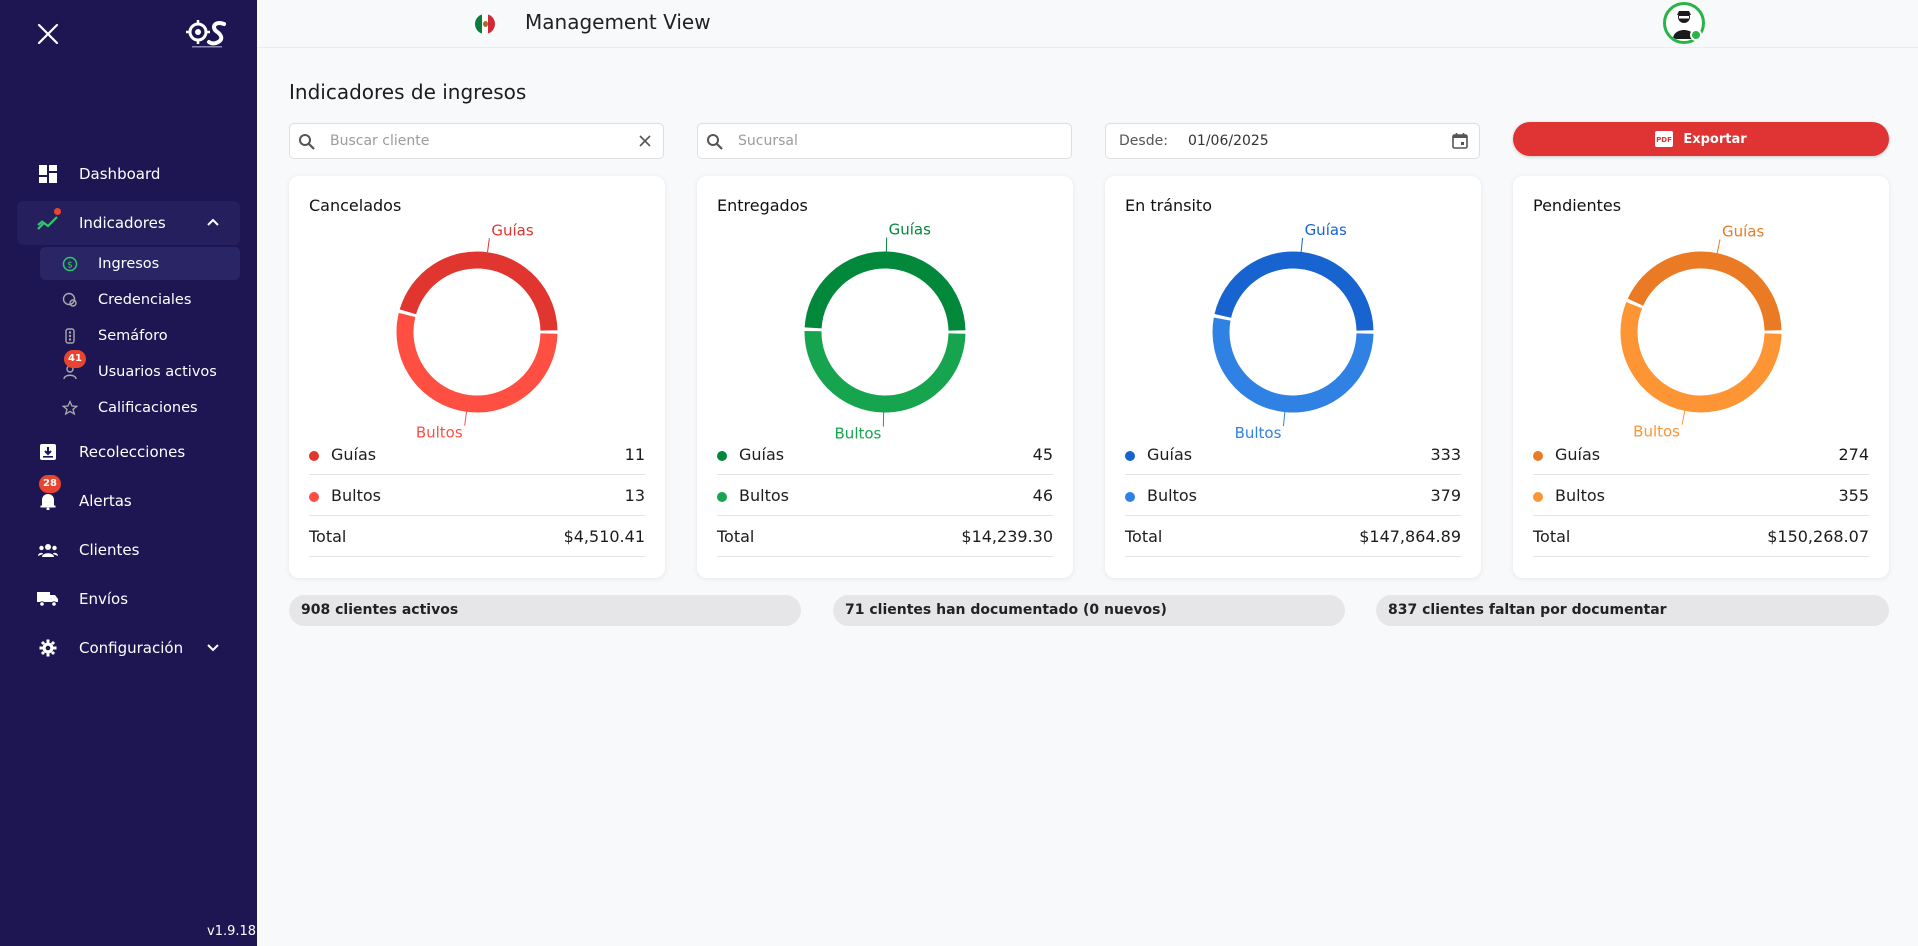 This screenshot has width=1918, height=946. What do you see at coordinates (133, 335) in the screenshot?
I see `sidebar-subitem-label: Semáforo` at bounding box center [133, 335].